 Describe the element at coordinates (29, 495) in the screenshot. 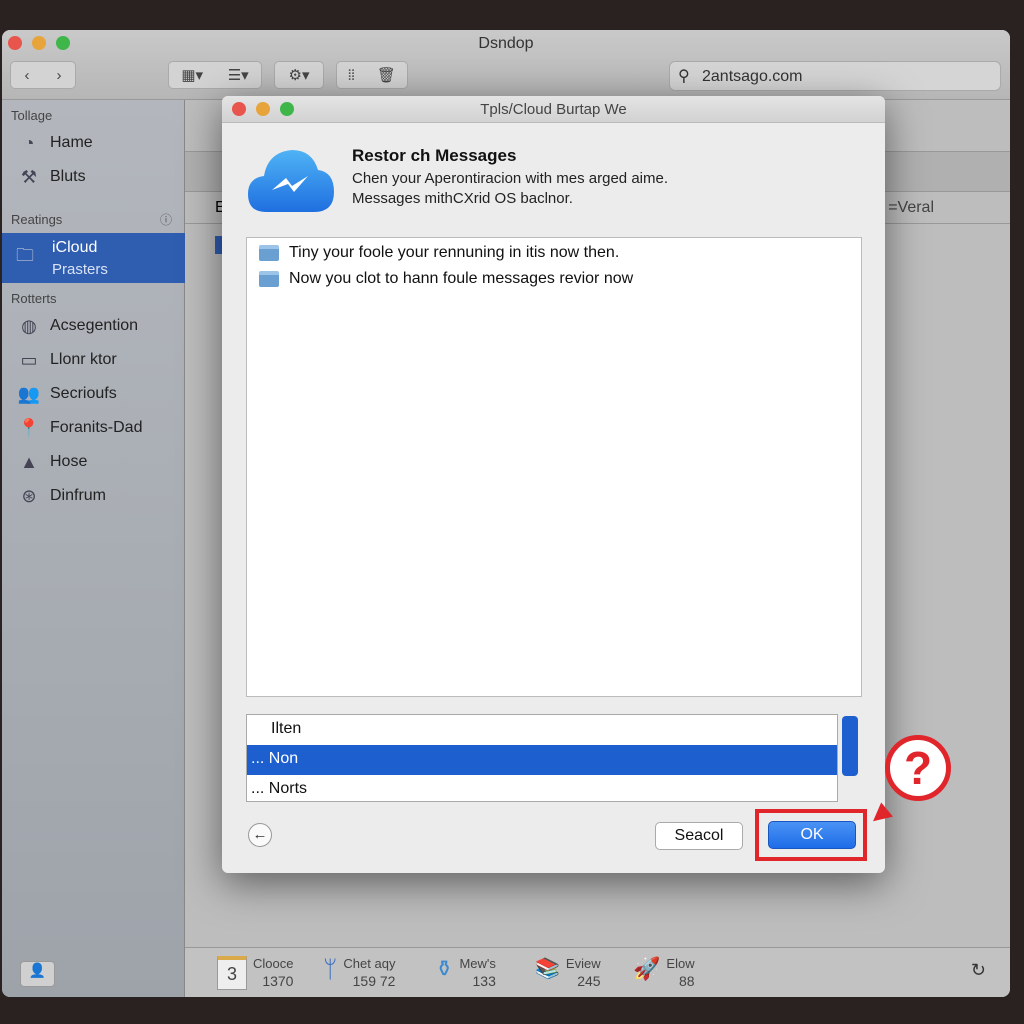

I see `gear-icon: ⊛` at that location.